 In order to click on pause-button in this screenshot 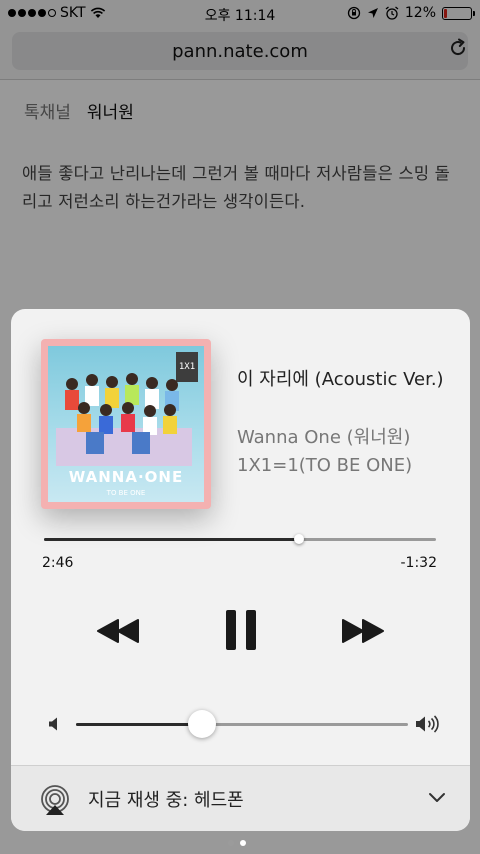, I will do `click(241, 630)`.